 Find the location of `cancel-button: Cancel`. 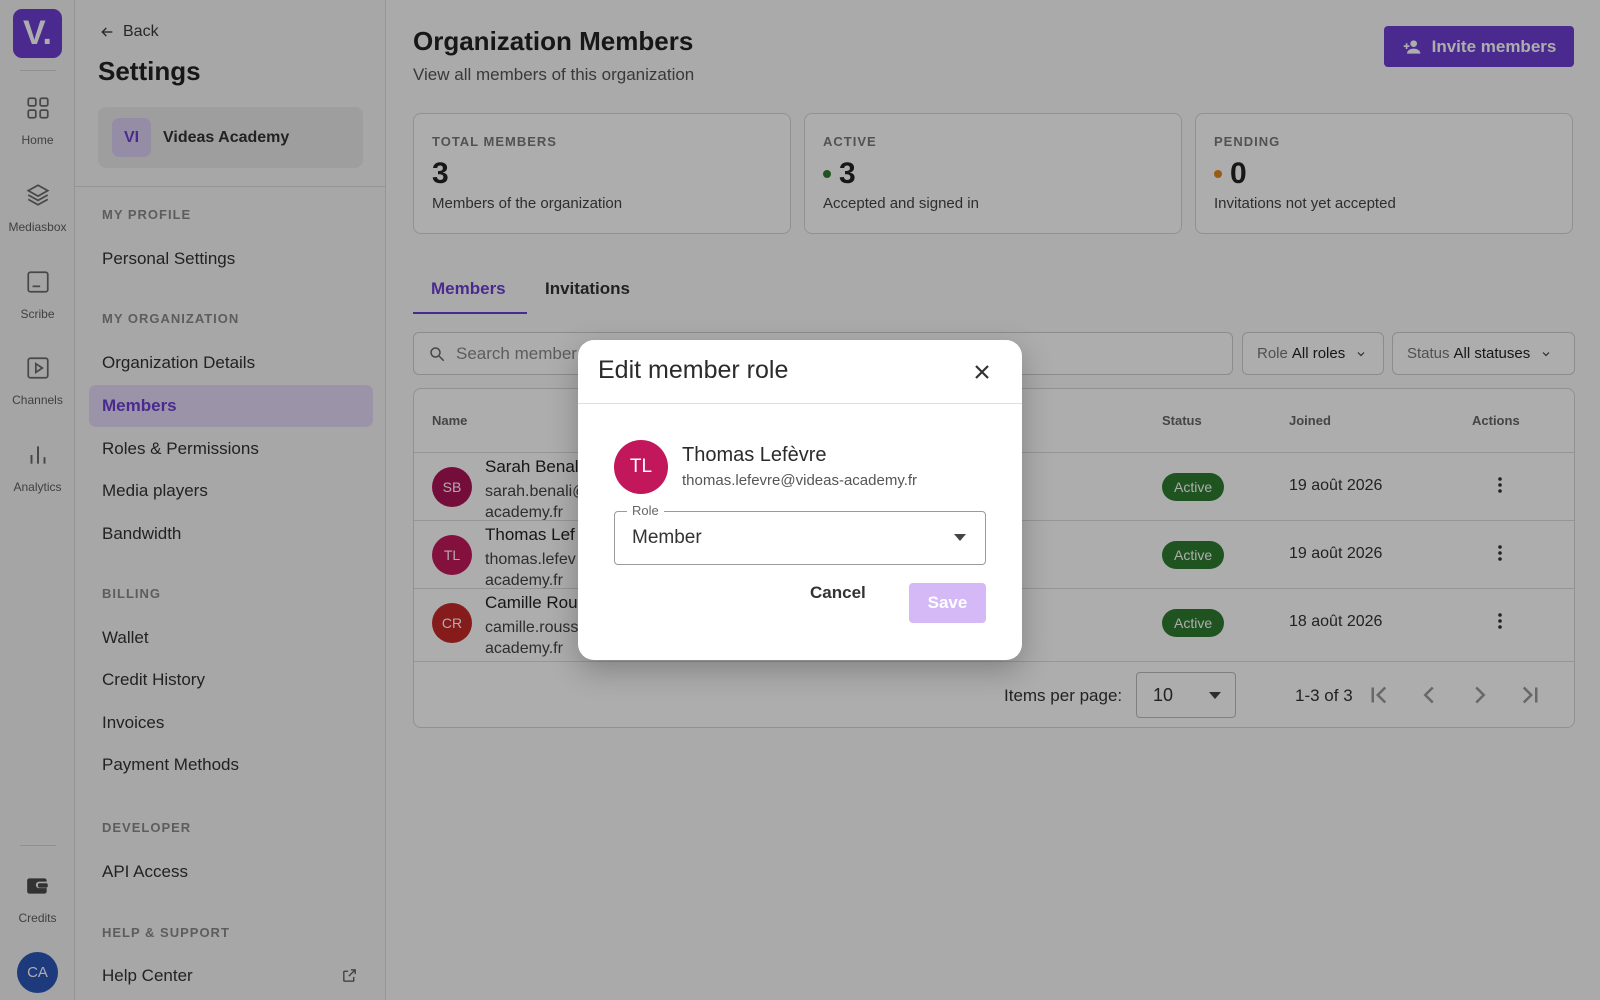

cancel-button: Cancel is located at coordinates (838, 593).